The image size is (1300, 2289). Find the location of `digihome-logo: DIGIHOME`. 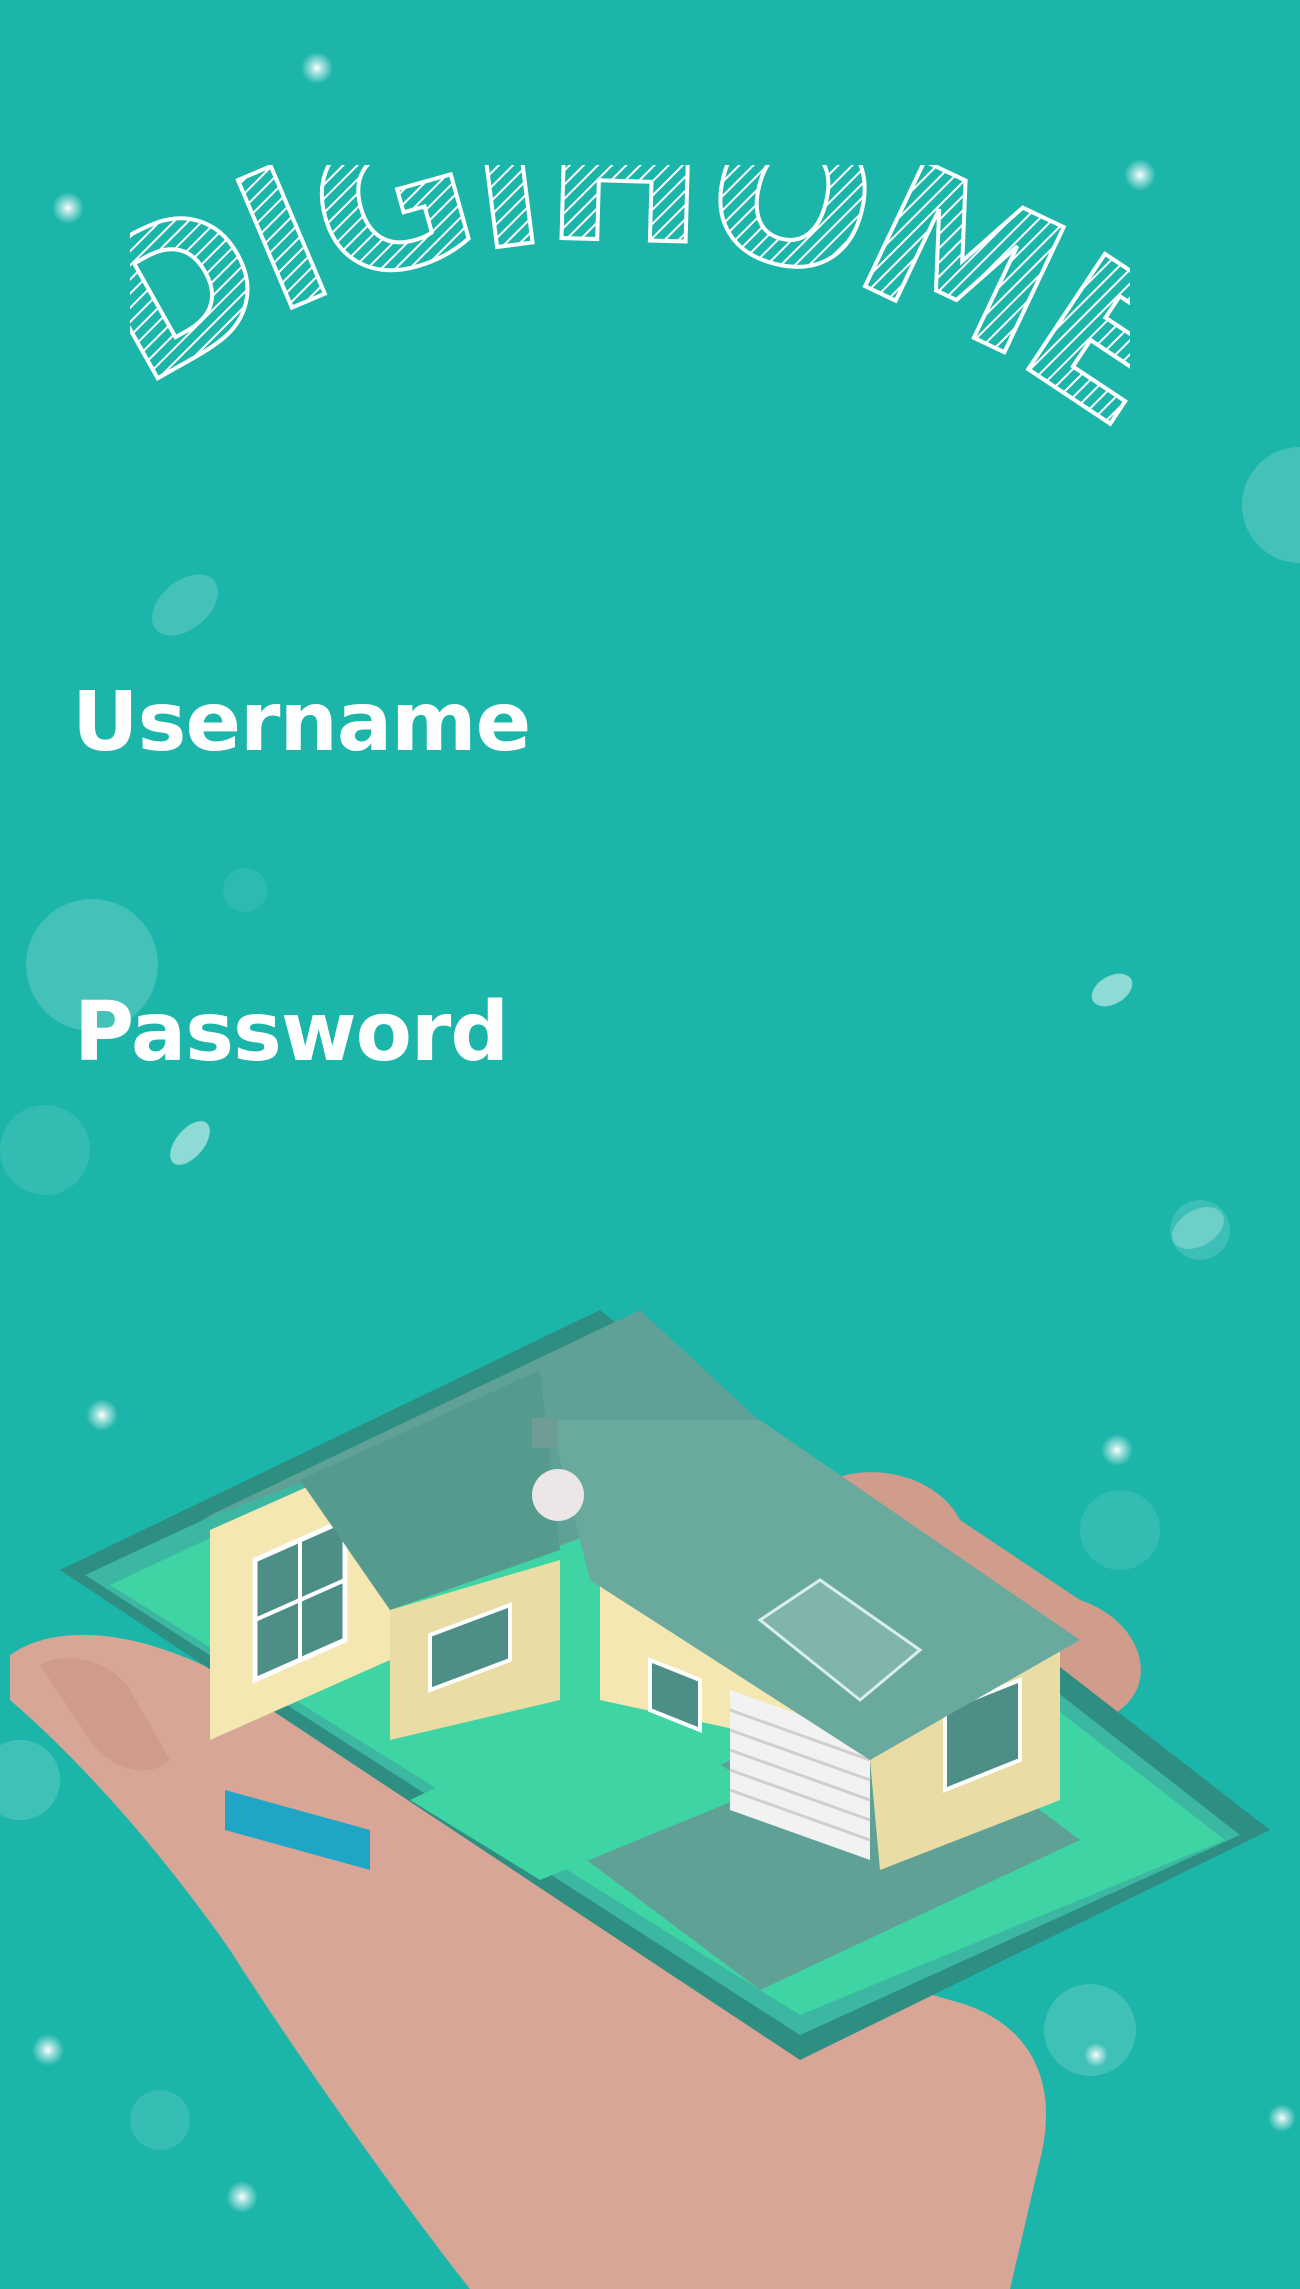

digihome-logo: DIGIHOME is located at coordinates (630, 316).